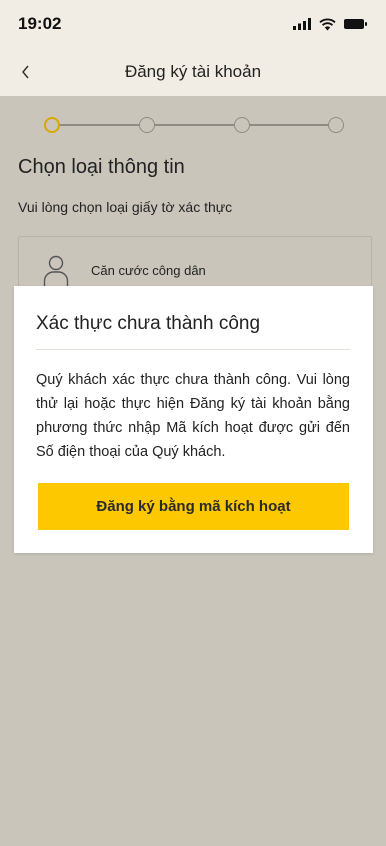 Image resolution: width=386 pixels, height=846 pixels. What do you see at coordinates (125, 207) in the screenshot?
I see `page-subtitle: Vui lòng chọn loại giấy tờ xác thực` at bounding box center [125, 207].